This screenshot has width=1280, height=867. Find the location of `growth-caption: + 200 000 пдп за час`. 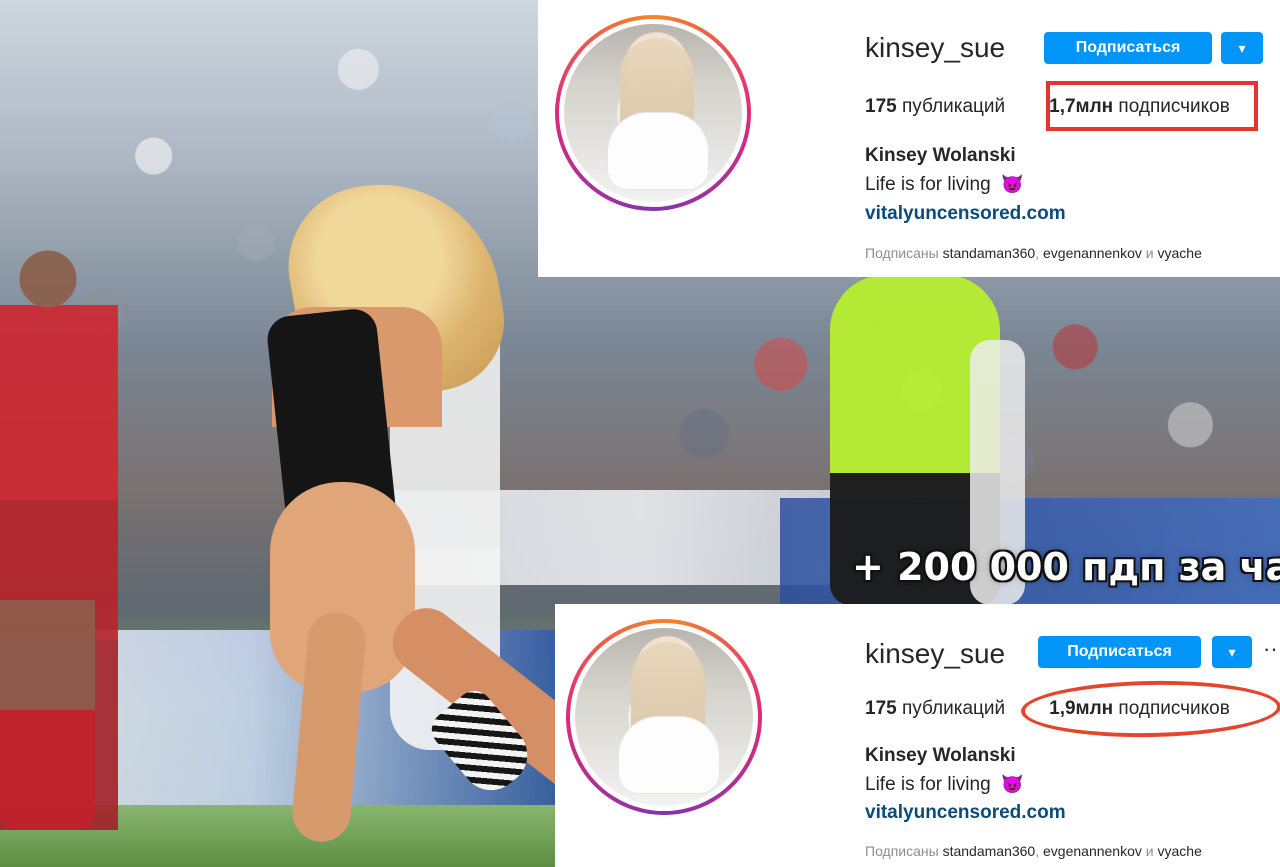

growth-caption: + 200 000 пдп за час is located at coordinates (1066, 567).